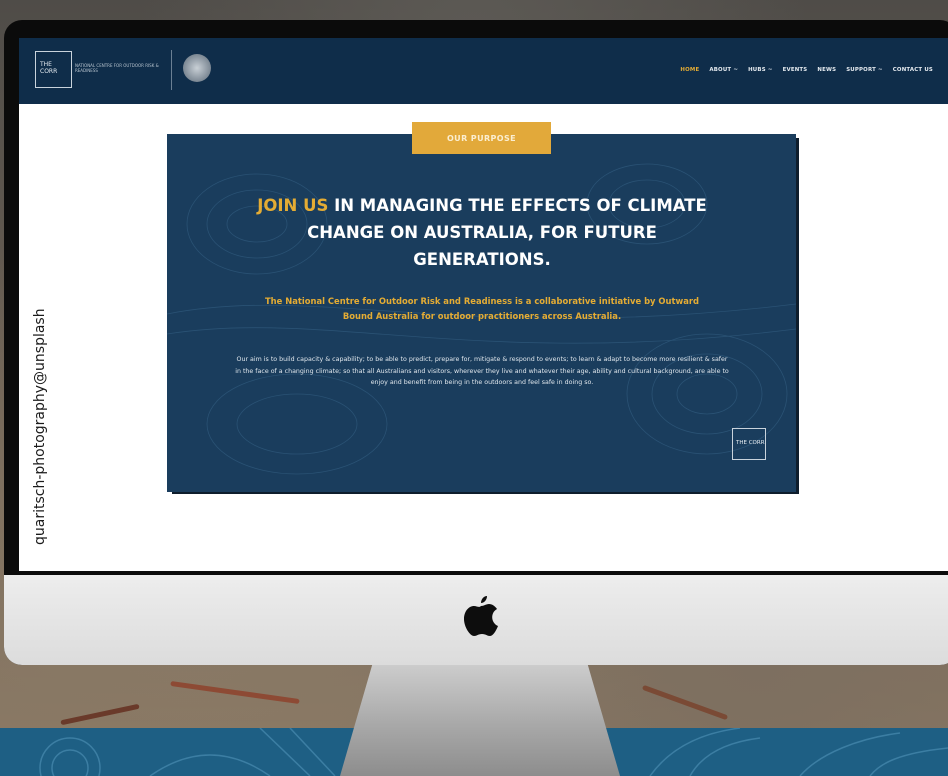  I want to click on monitor-stand, so click(480, 718).